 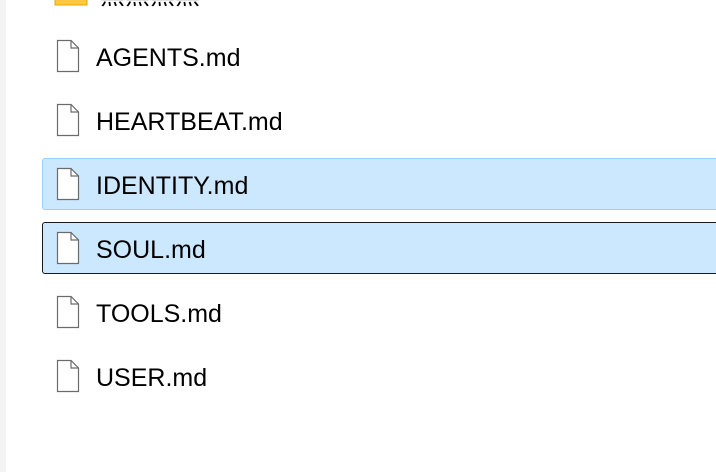 What do you see at coordinates (152, 378) in the screenshot?
I see `file-name: USER.md` at bounding box center [152, 378].